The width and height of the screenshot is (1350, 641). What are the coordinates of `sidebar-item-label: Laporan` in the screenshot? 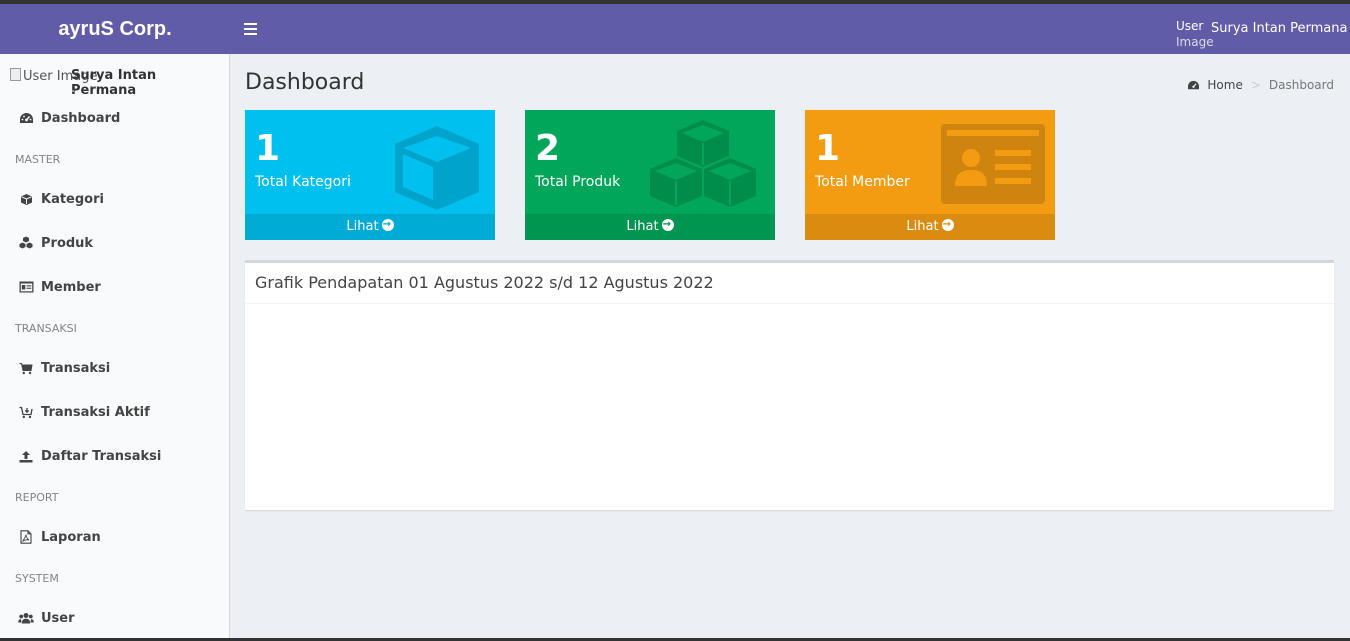 It's located at (71, 537).